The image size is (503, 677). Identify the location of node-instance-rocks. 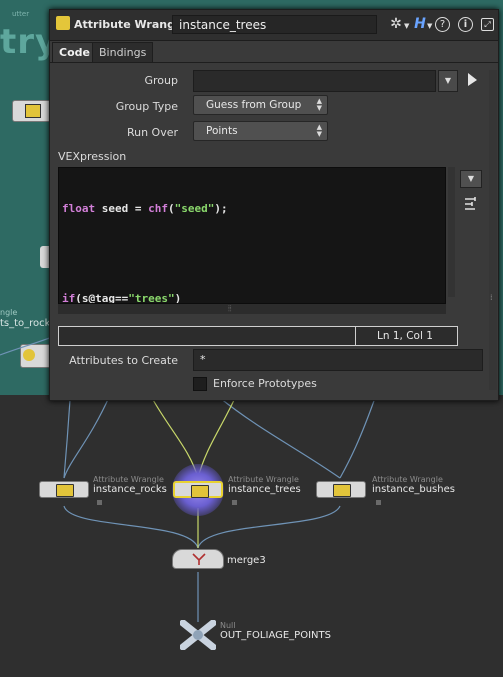
(64, 489).